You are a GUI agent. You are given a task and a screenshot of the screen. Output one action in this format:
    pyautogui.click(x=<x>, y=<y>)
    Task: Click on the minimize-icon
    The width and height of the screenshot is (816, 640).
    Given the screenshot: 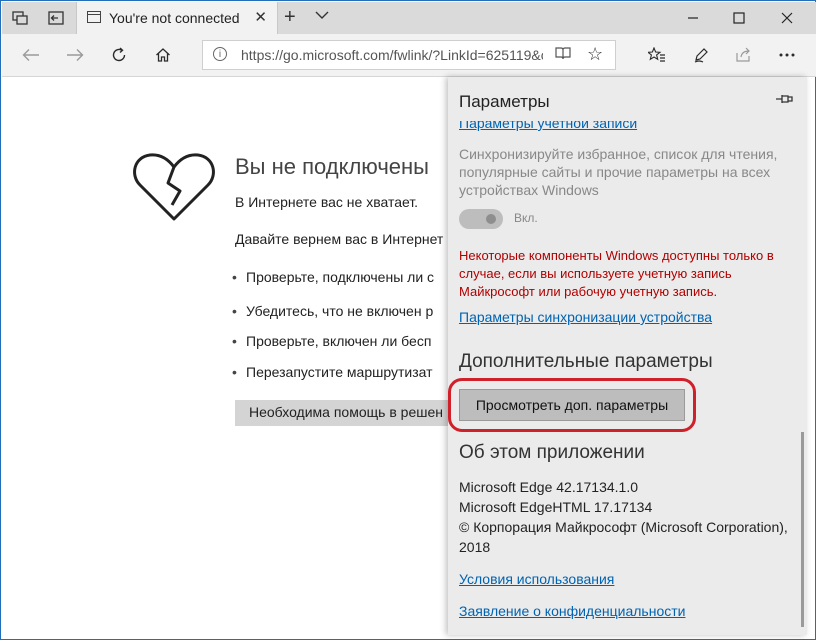 What is the action you would take?
    pyautogui.click(x=693, y=18)
    